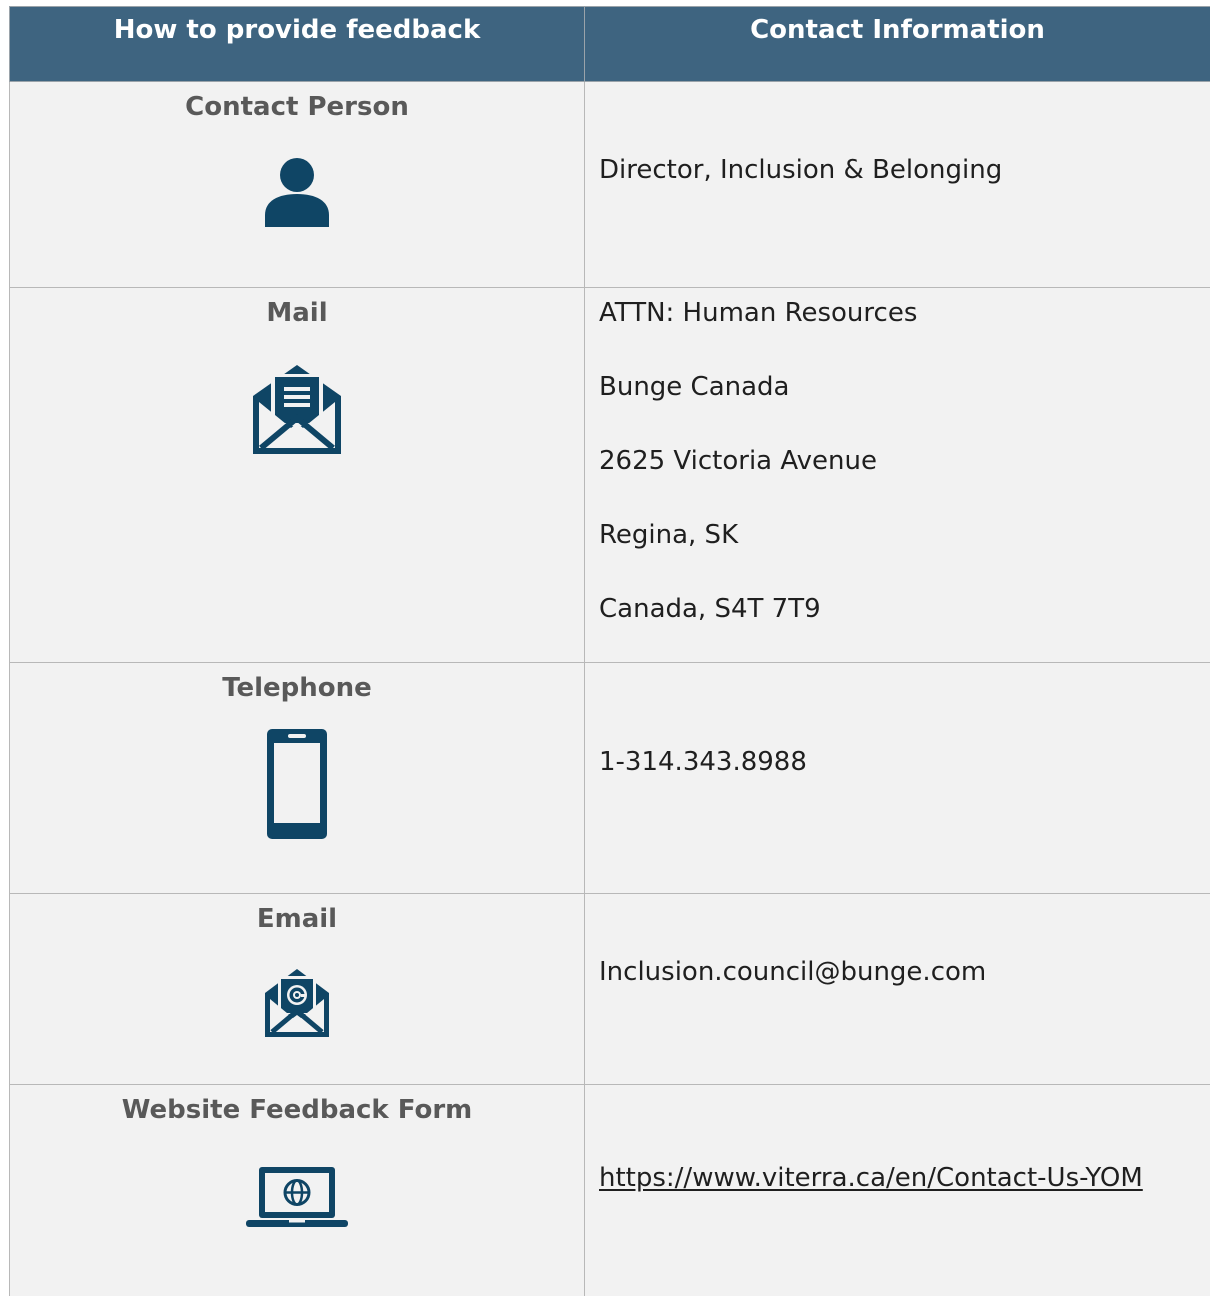  Describe the element at coordinates (297, 409) in the screenshot. I see `mail-letter-icon` at that location.